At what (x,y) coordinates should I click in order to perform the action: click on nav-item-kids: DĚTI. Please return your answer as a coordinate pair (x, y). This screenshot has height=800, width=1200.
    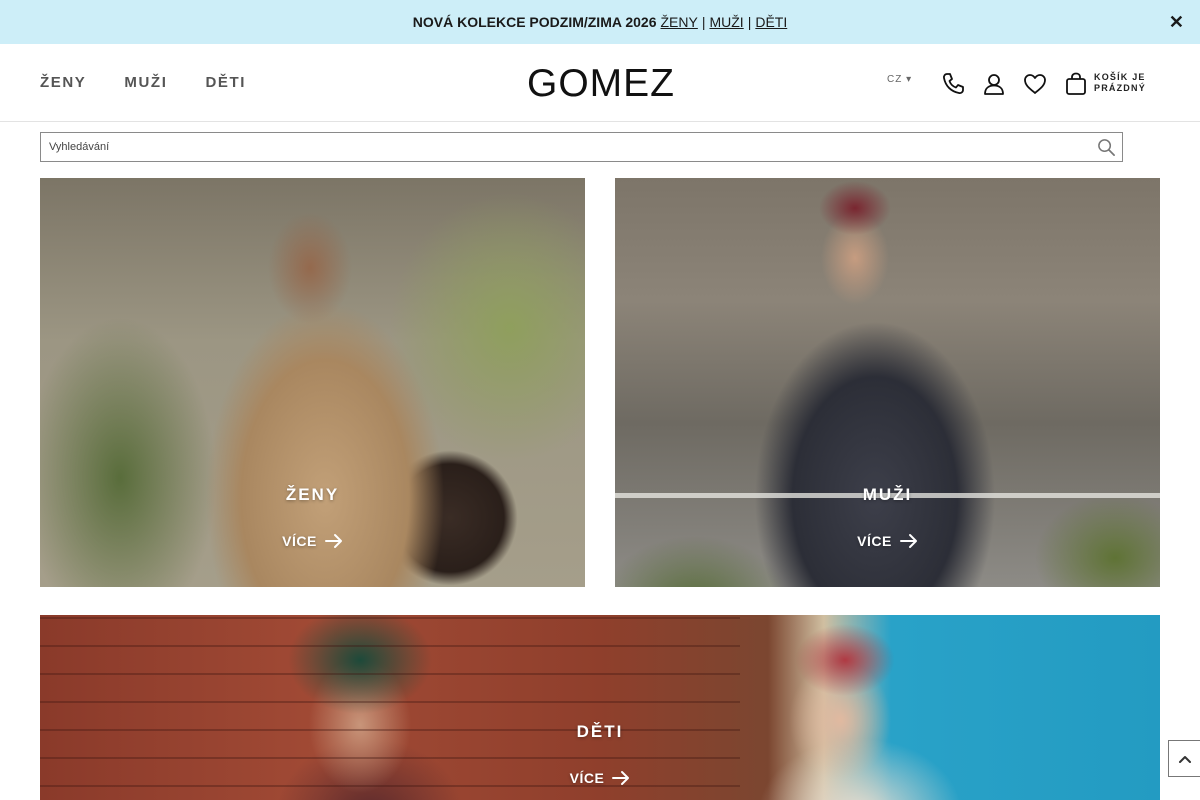
    Looking at the image, I should click on (225, 82).